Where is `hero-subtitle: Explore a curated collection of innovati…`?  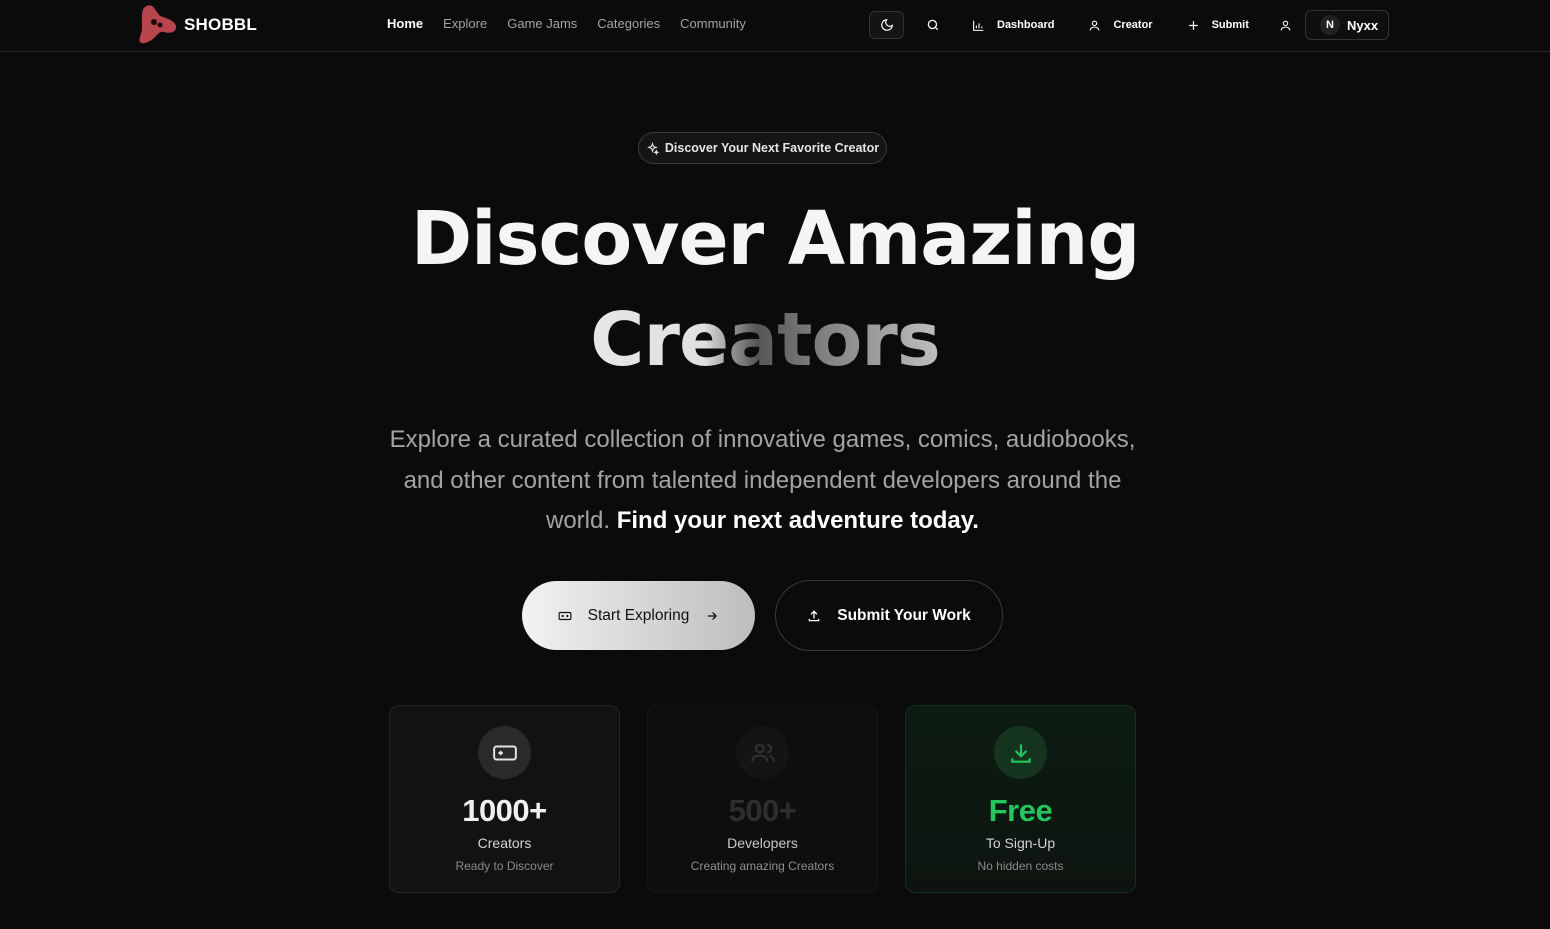
hero-subtitle: Explore a curated collection of innovati… is located at coordinates (762, 481).